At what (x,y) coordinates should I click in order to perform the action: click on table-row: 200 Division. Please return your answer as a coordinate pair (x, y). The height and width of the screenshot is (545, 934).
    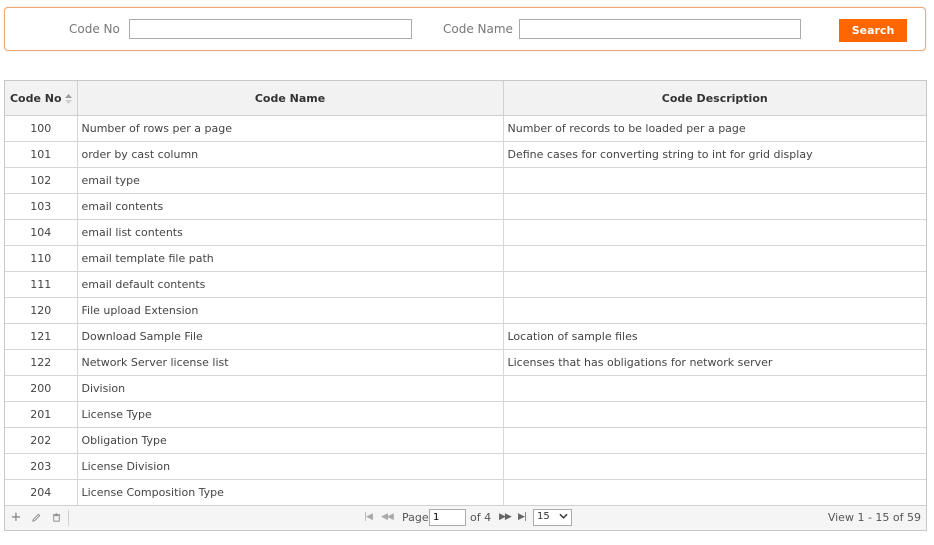
    Looking at the image, I should click on (465, 388).